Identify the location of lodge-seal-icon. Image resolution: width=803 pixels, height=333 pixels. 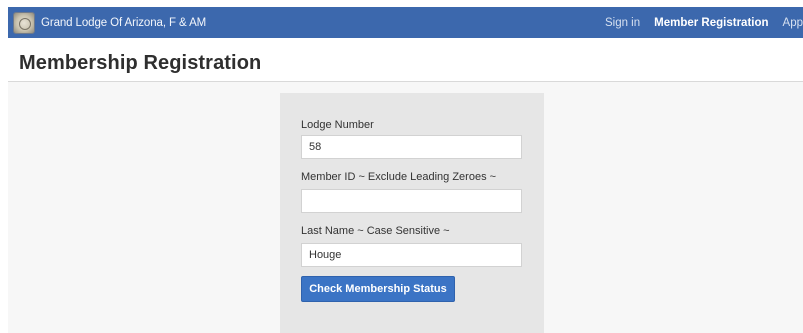
(24, 22).